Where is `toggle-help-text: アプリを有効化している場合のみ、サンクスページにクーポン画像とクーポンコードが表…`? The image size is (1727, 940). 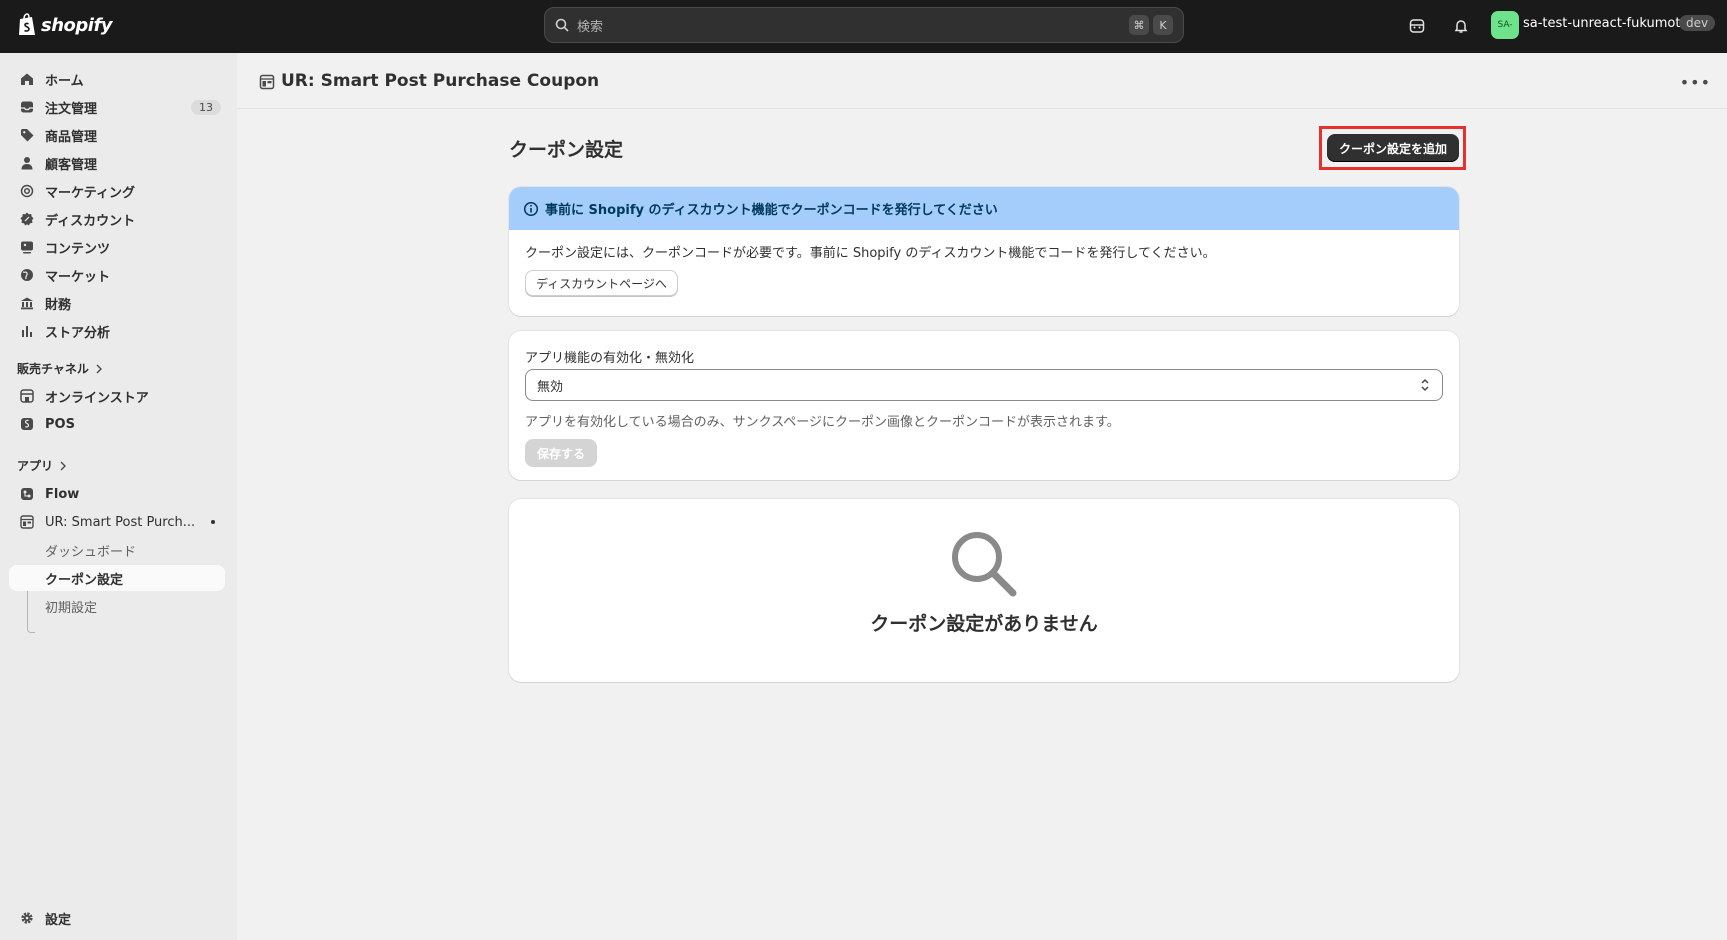
toggle-help-text: アプリを有効化している場合のみ、サンクスページにクーポン画像とクーポンコードが表… is located at coordinates (822, 422).